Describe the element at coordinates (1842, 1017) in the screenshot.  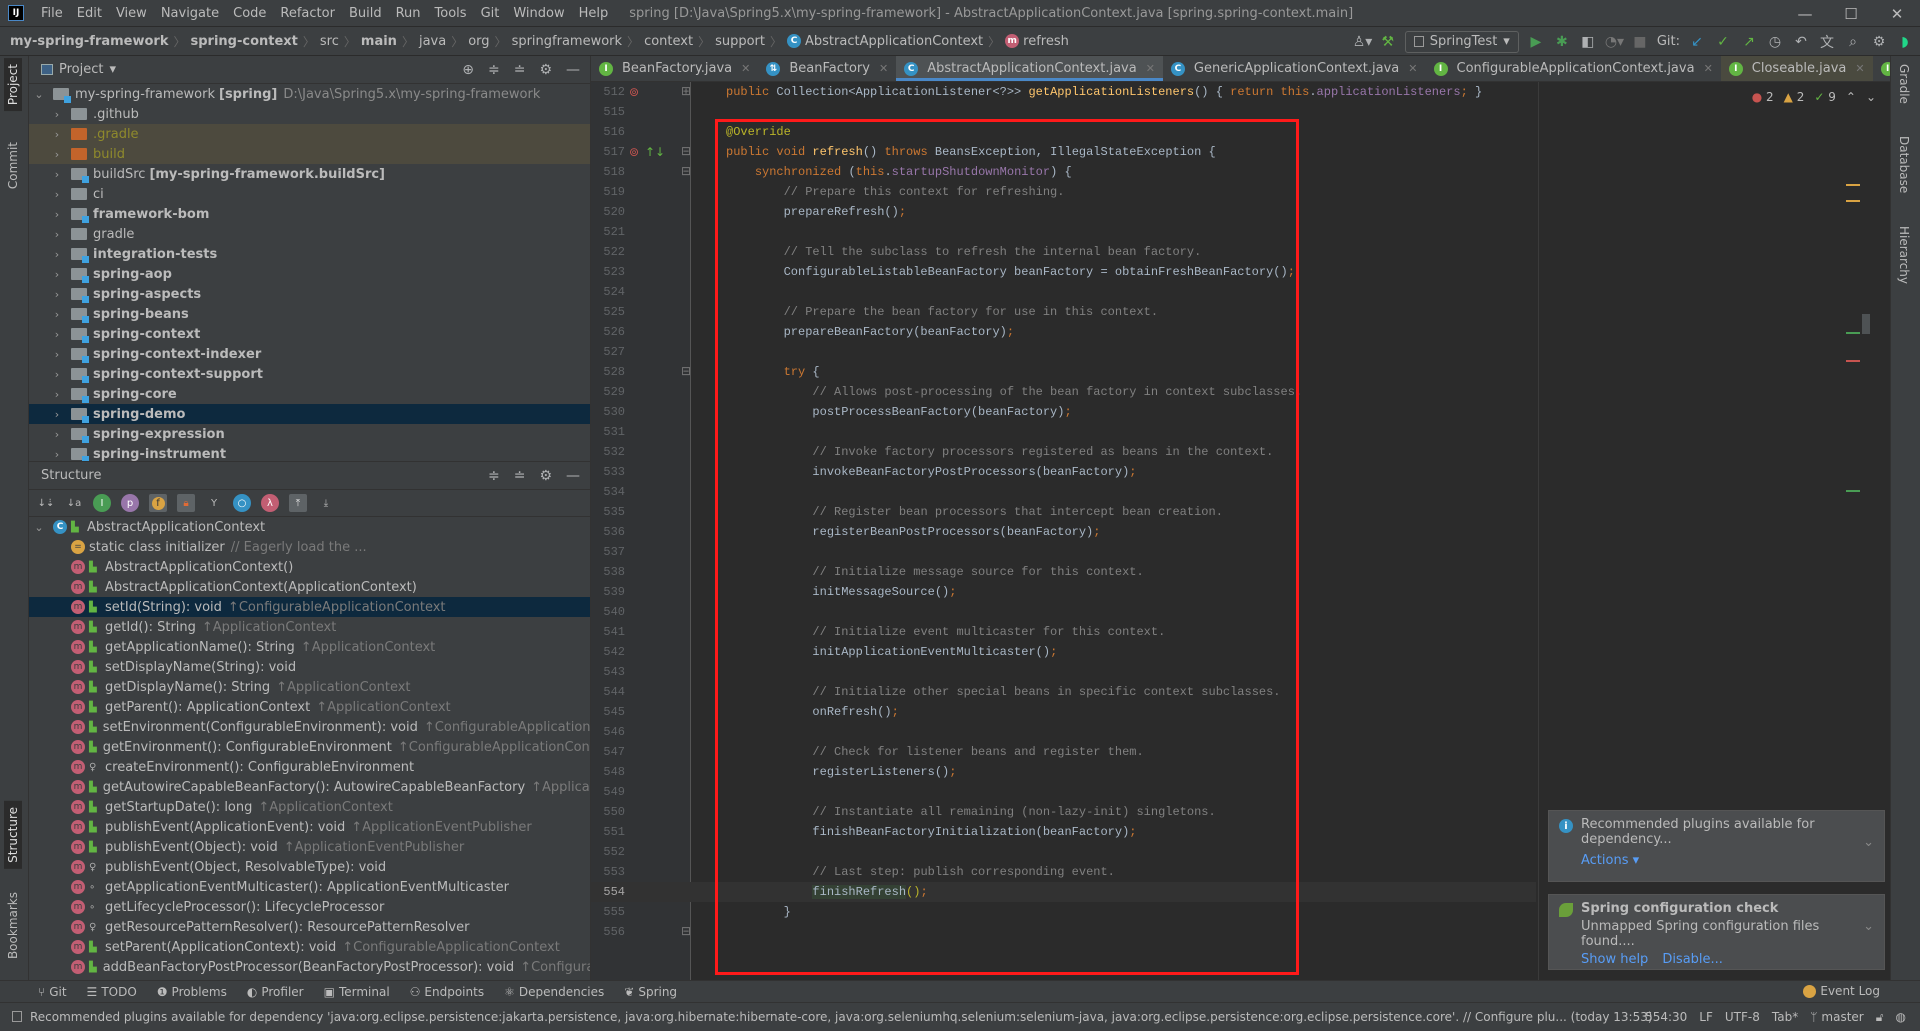
I see `git-branch: master` at that location.